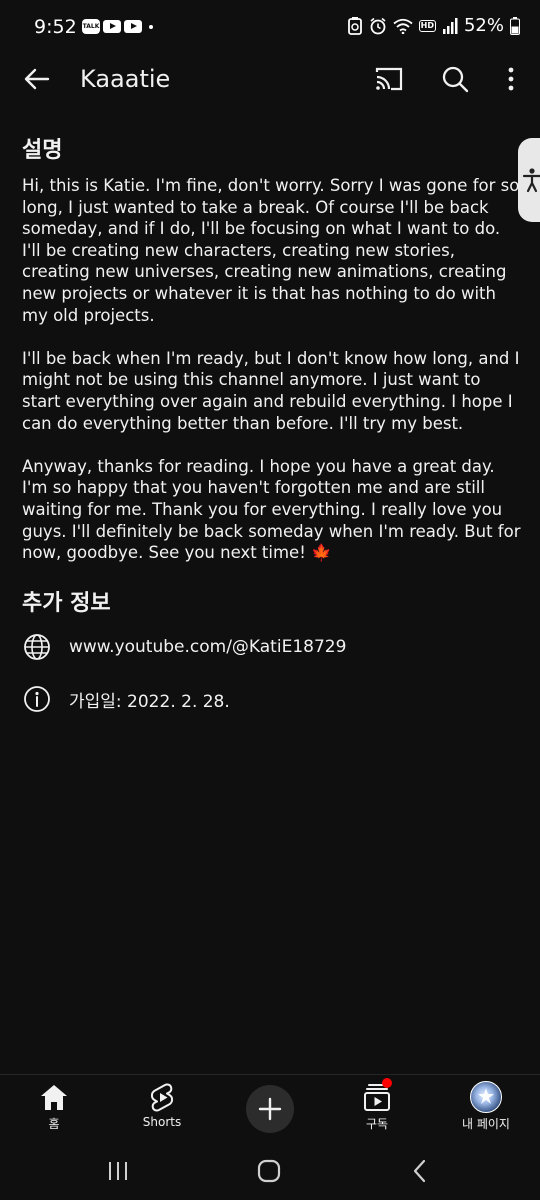 The image size is (540, 1200). I want to click on status-time: 9:52, so click(55, 27).